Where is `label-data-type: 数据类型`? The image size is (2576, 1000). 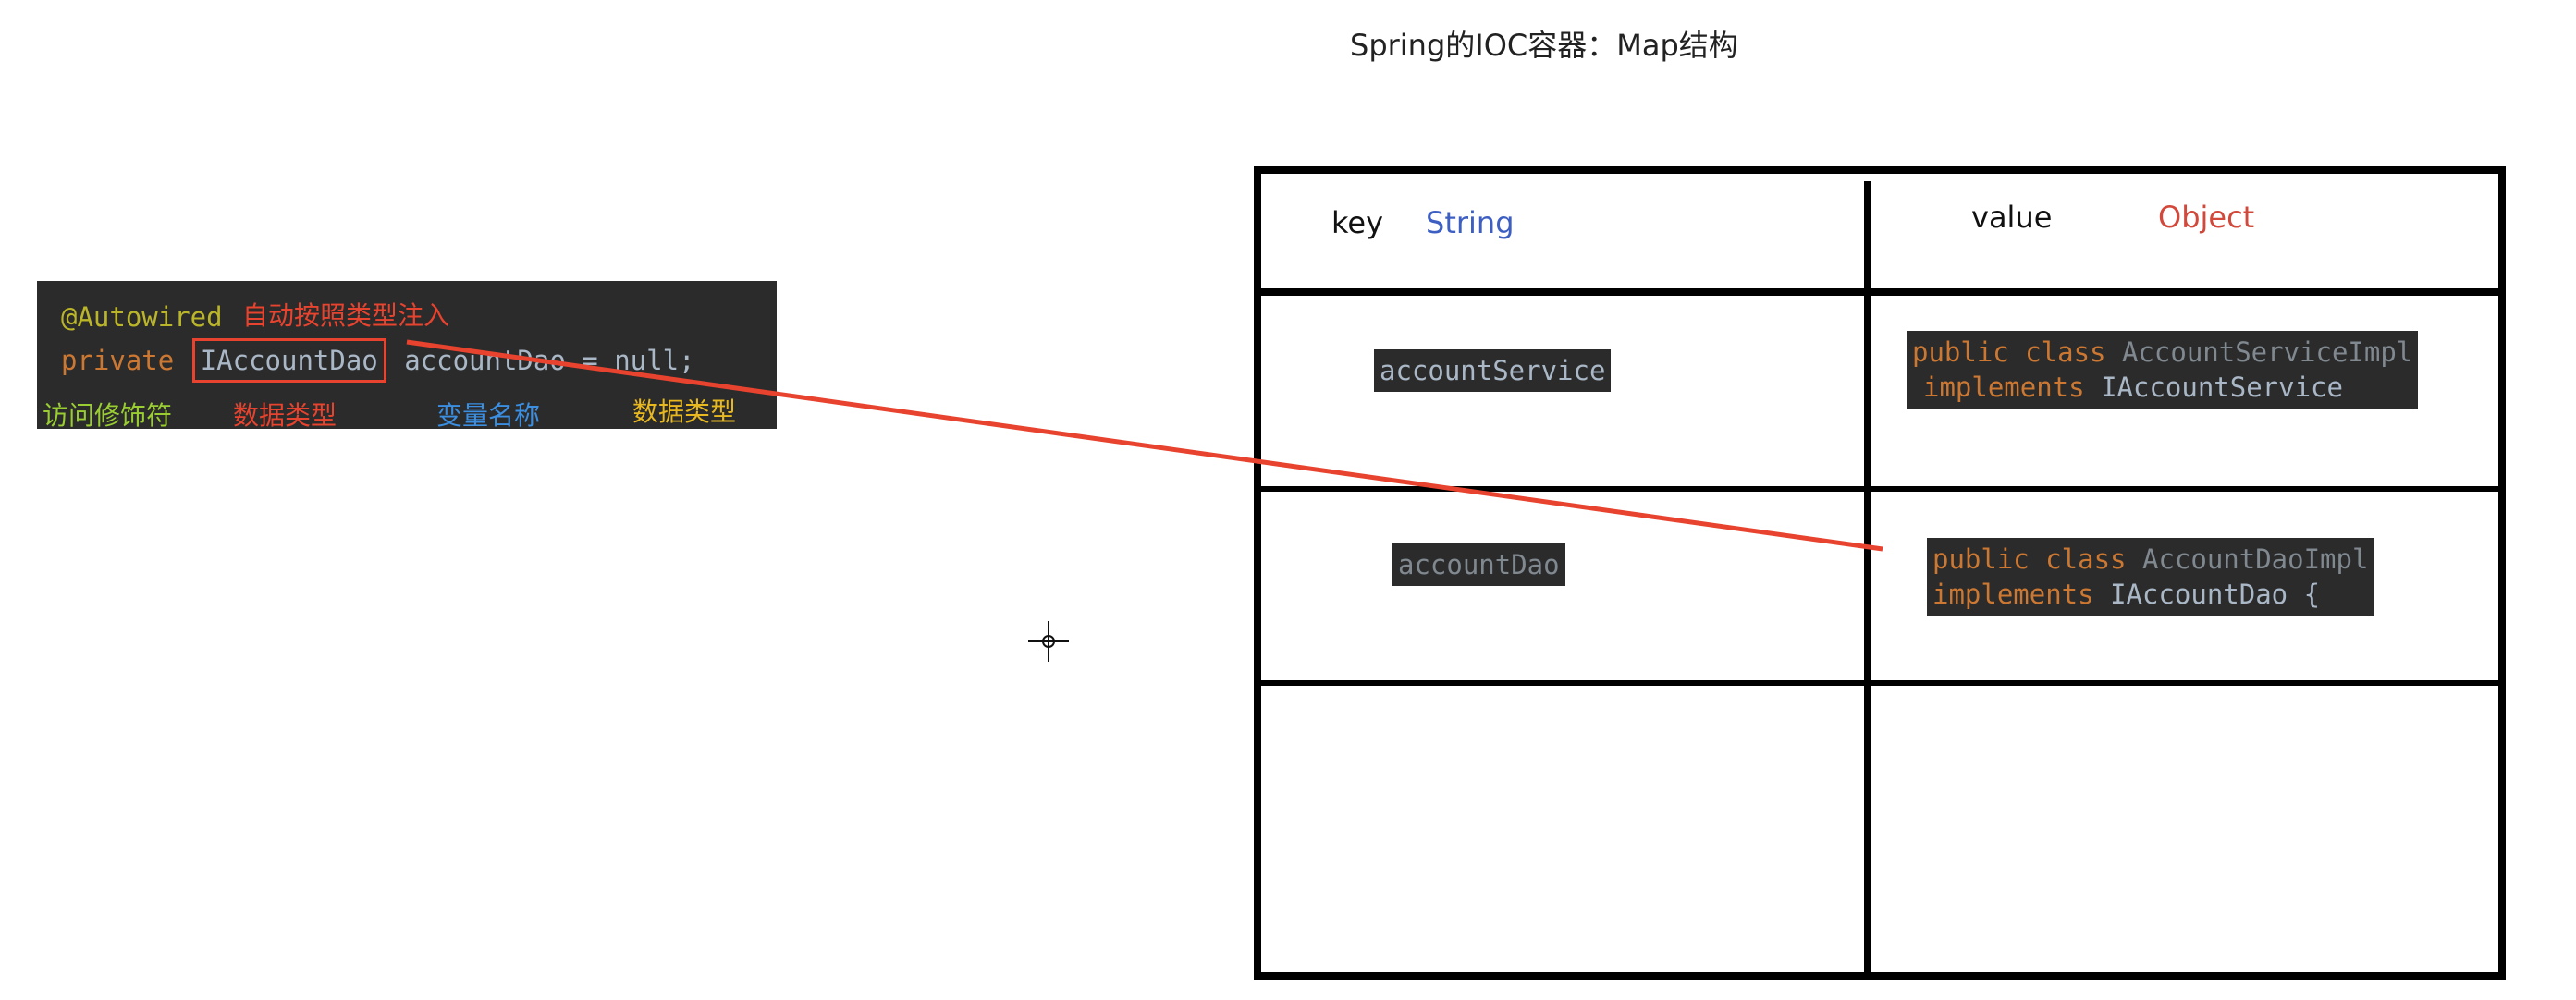
label-data-type: 数据类型 is located at coordinates (285, 416).